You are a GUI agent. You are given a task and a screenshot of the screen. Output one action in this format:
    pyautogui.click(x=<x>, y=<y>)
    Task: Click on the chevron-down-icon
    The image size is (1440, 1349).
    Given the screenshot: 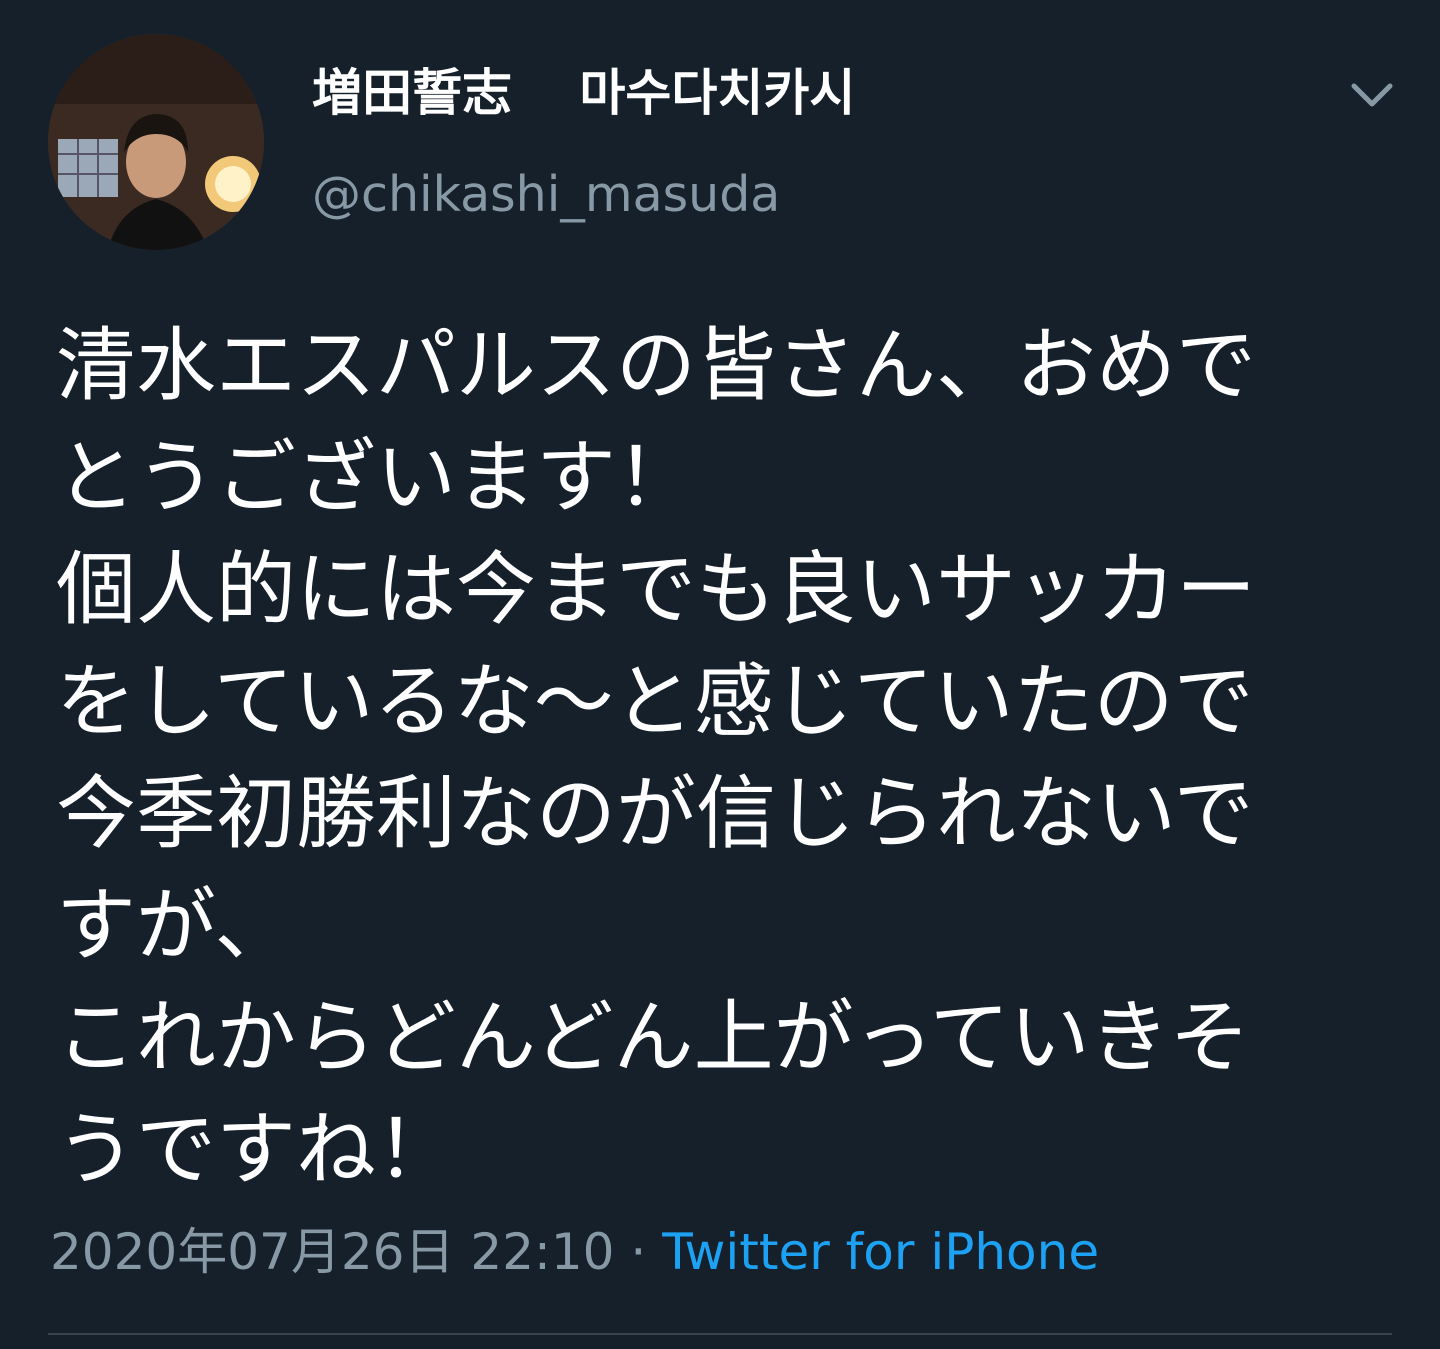 What is the action you would take?
    pyautogui.click(x=1372, y=94)
    